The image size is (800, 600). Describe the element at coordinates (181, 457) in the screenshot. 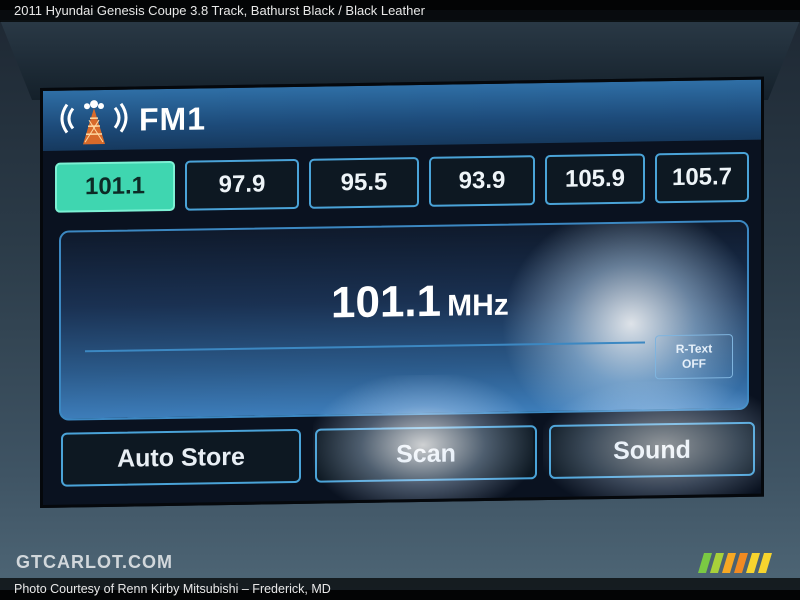

I see `auto-store-button: Auto Store` at that location.